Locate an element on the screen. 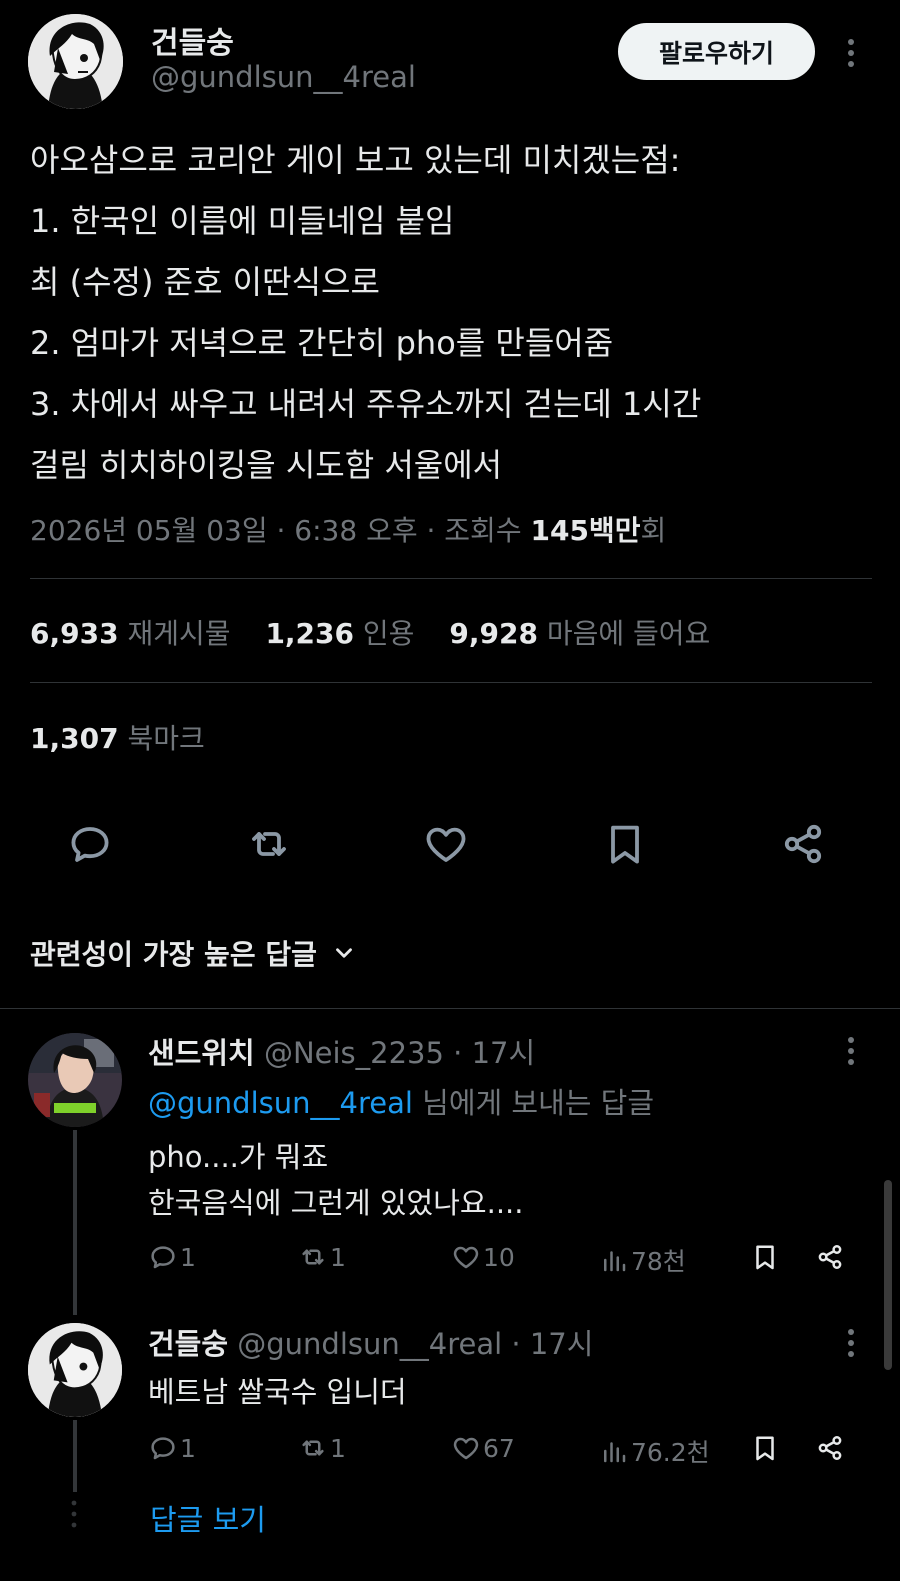 This screenshot has width=900, height=1581. tweet-meta: 2026년 05월 03일 · 6:38 오후 · 조회수 145백만회 is located at coordinates (348, 529).